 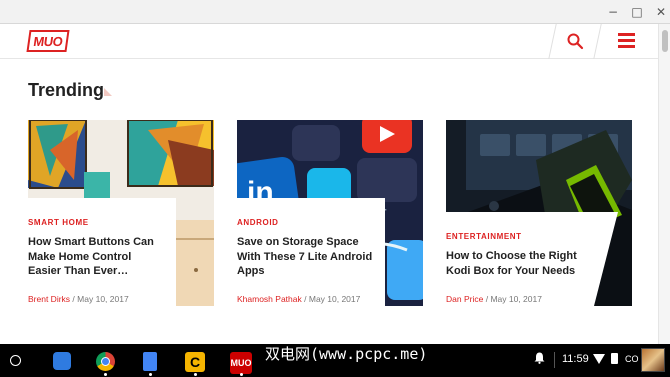 I want to click on scrollbar-thumb, so click(x=665, y=41).